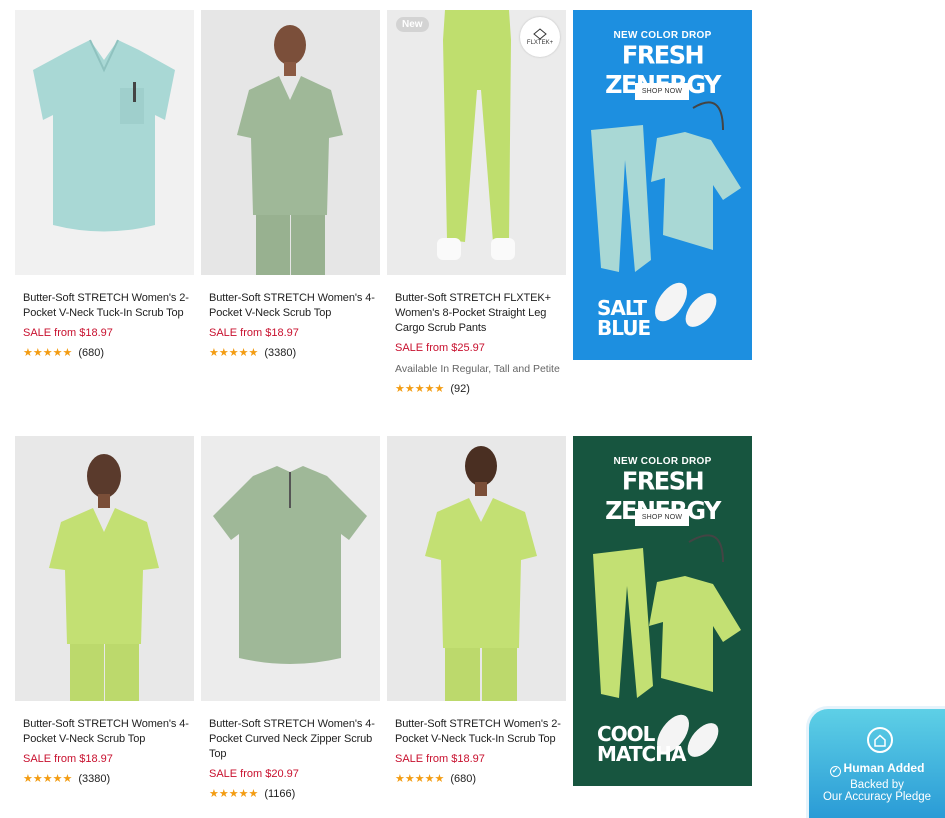 This screenshot has height=818, width=945. I want to click on flxtek-badge: FLXTEK+, so click(540, 37).